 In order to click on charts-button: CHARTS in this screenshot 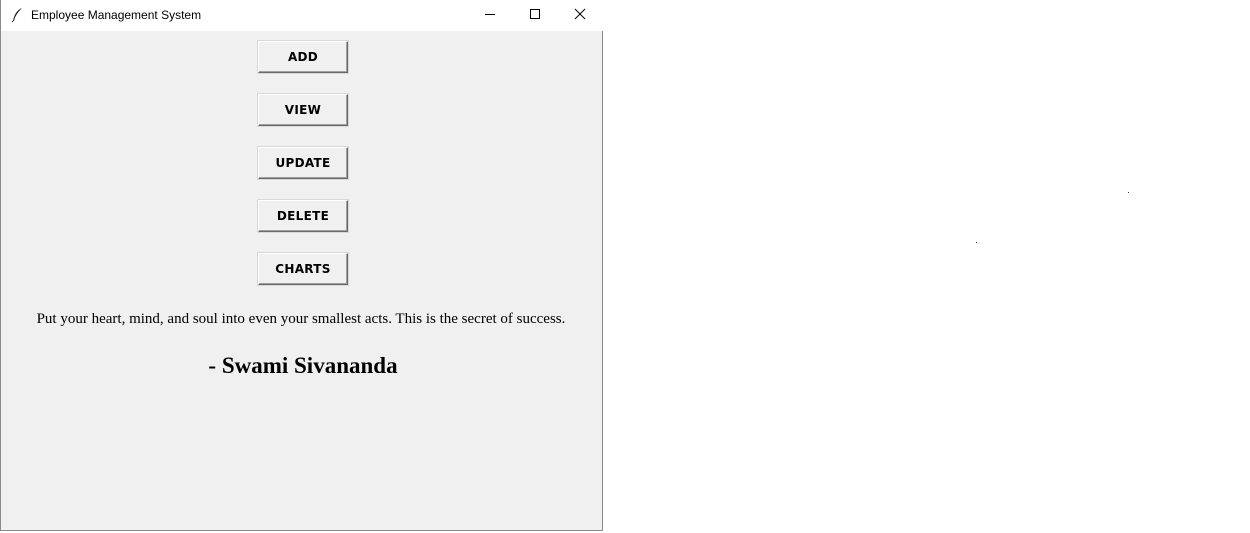, I will do `click(303, 269)`.